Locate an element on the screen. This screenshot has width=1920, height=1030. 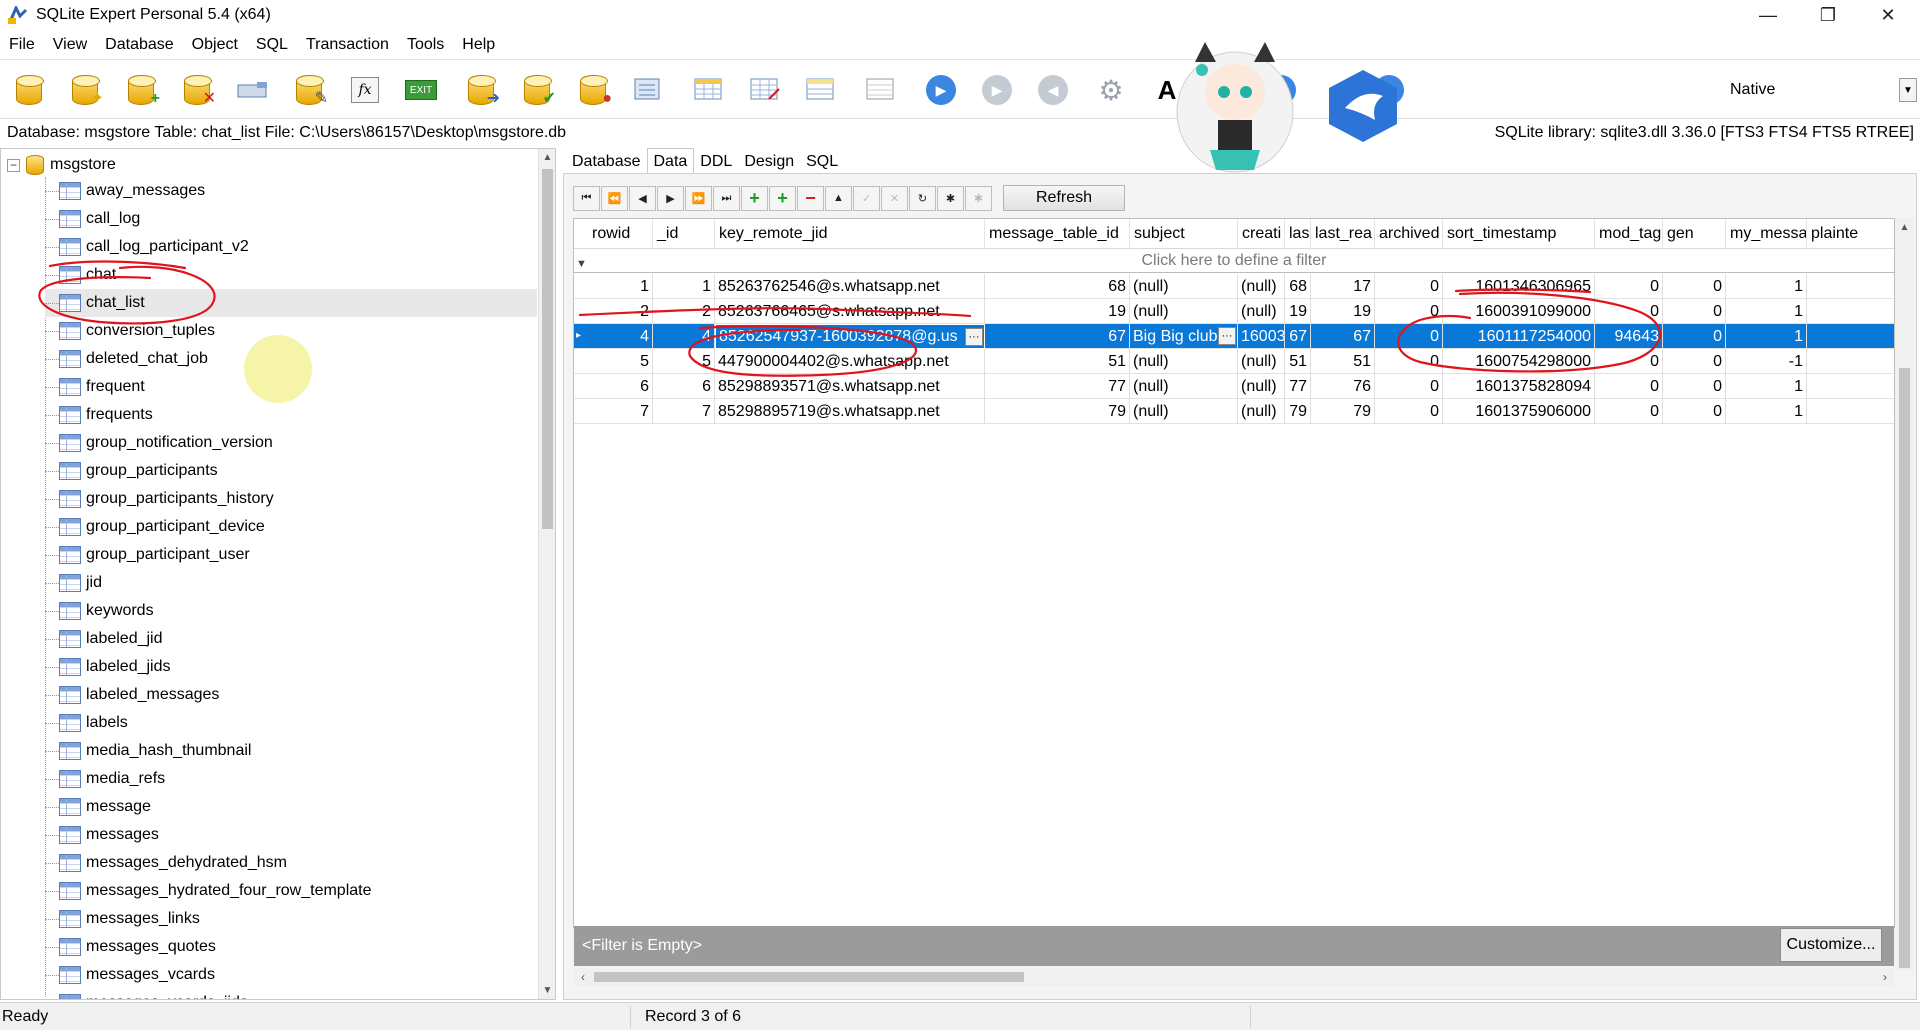
tree-item-labeled-jids: labeled_jids is located at coordinates (291, 667).